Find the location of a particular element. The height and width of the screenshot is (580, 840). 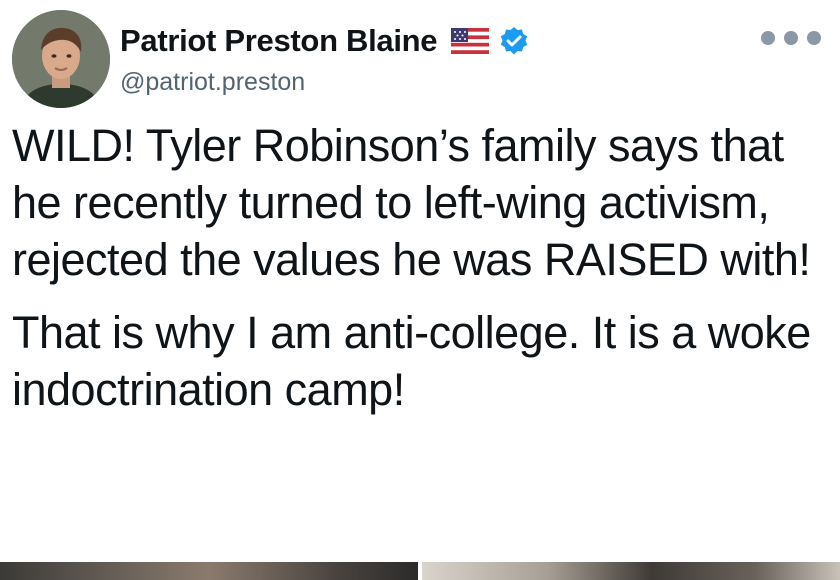

more-options-icon is located at coordinates (791, 38).